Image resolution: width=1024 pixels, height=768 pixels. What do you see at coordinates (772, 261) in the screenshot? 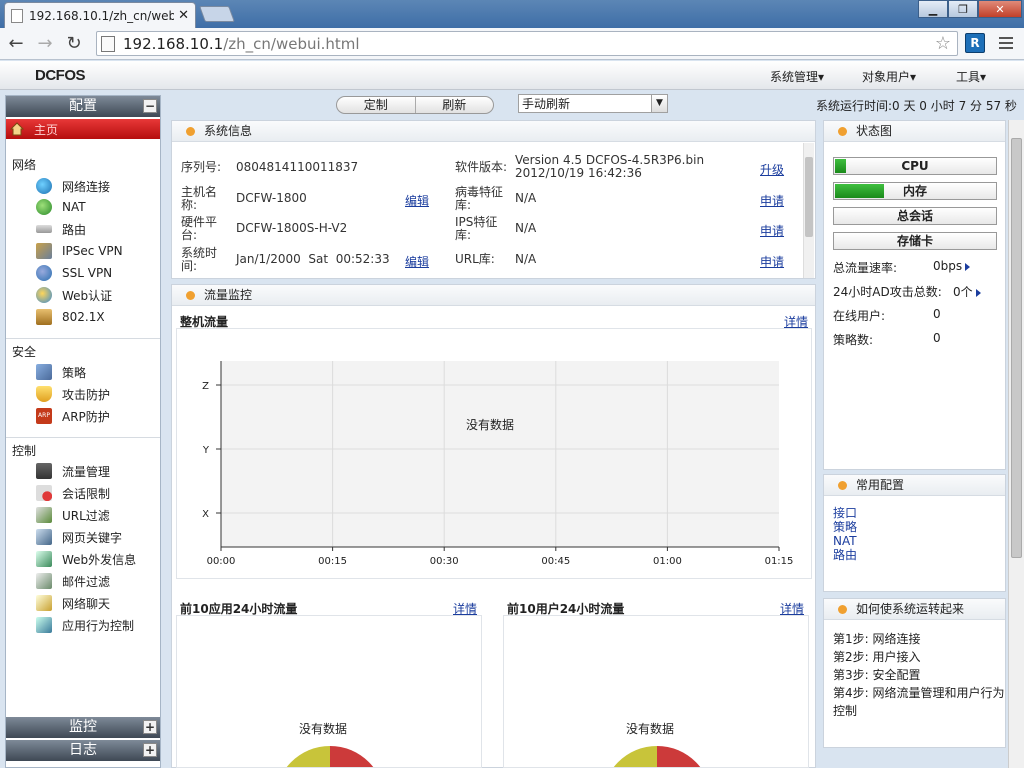
I see `apply-url-link: 申请` at bounding box center [772, 261].